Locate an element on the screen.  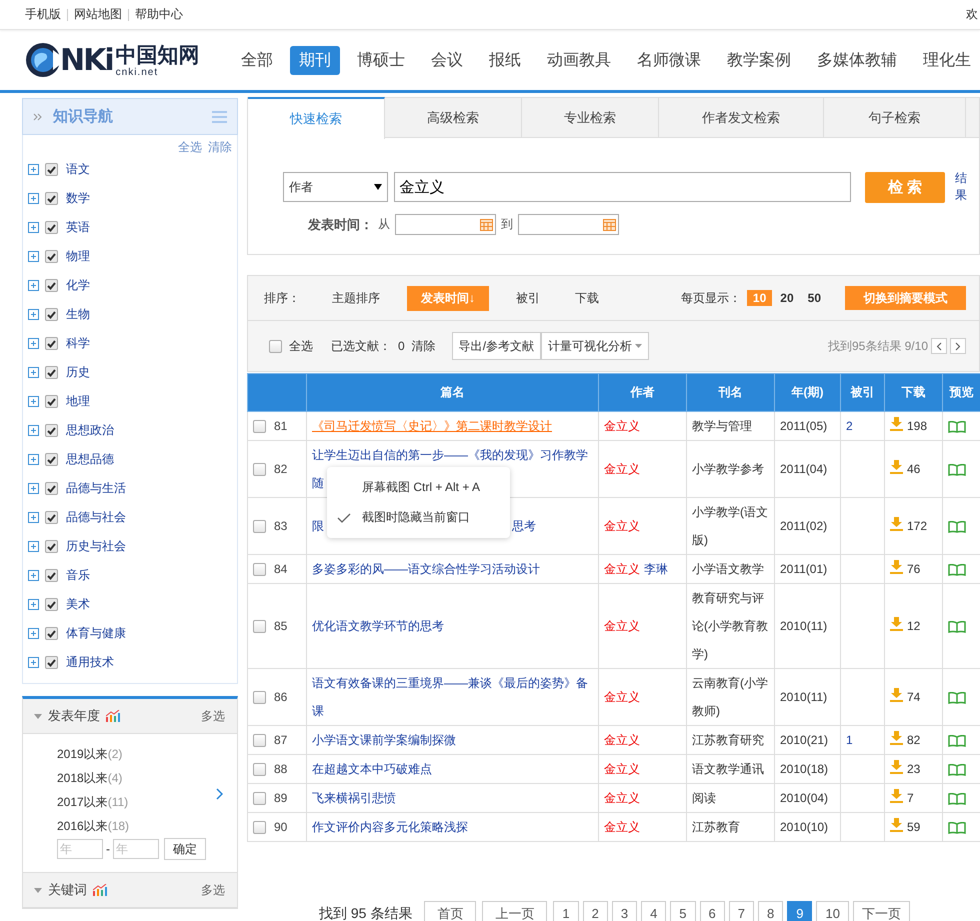
page-button: 10 is located at coordinates (832, 911).